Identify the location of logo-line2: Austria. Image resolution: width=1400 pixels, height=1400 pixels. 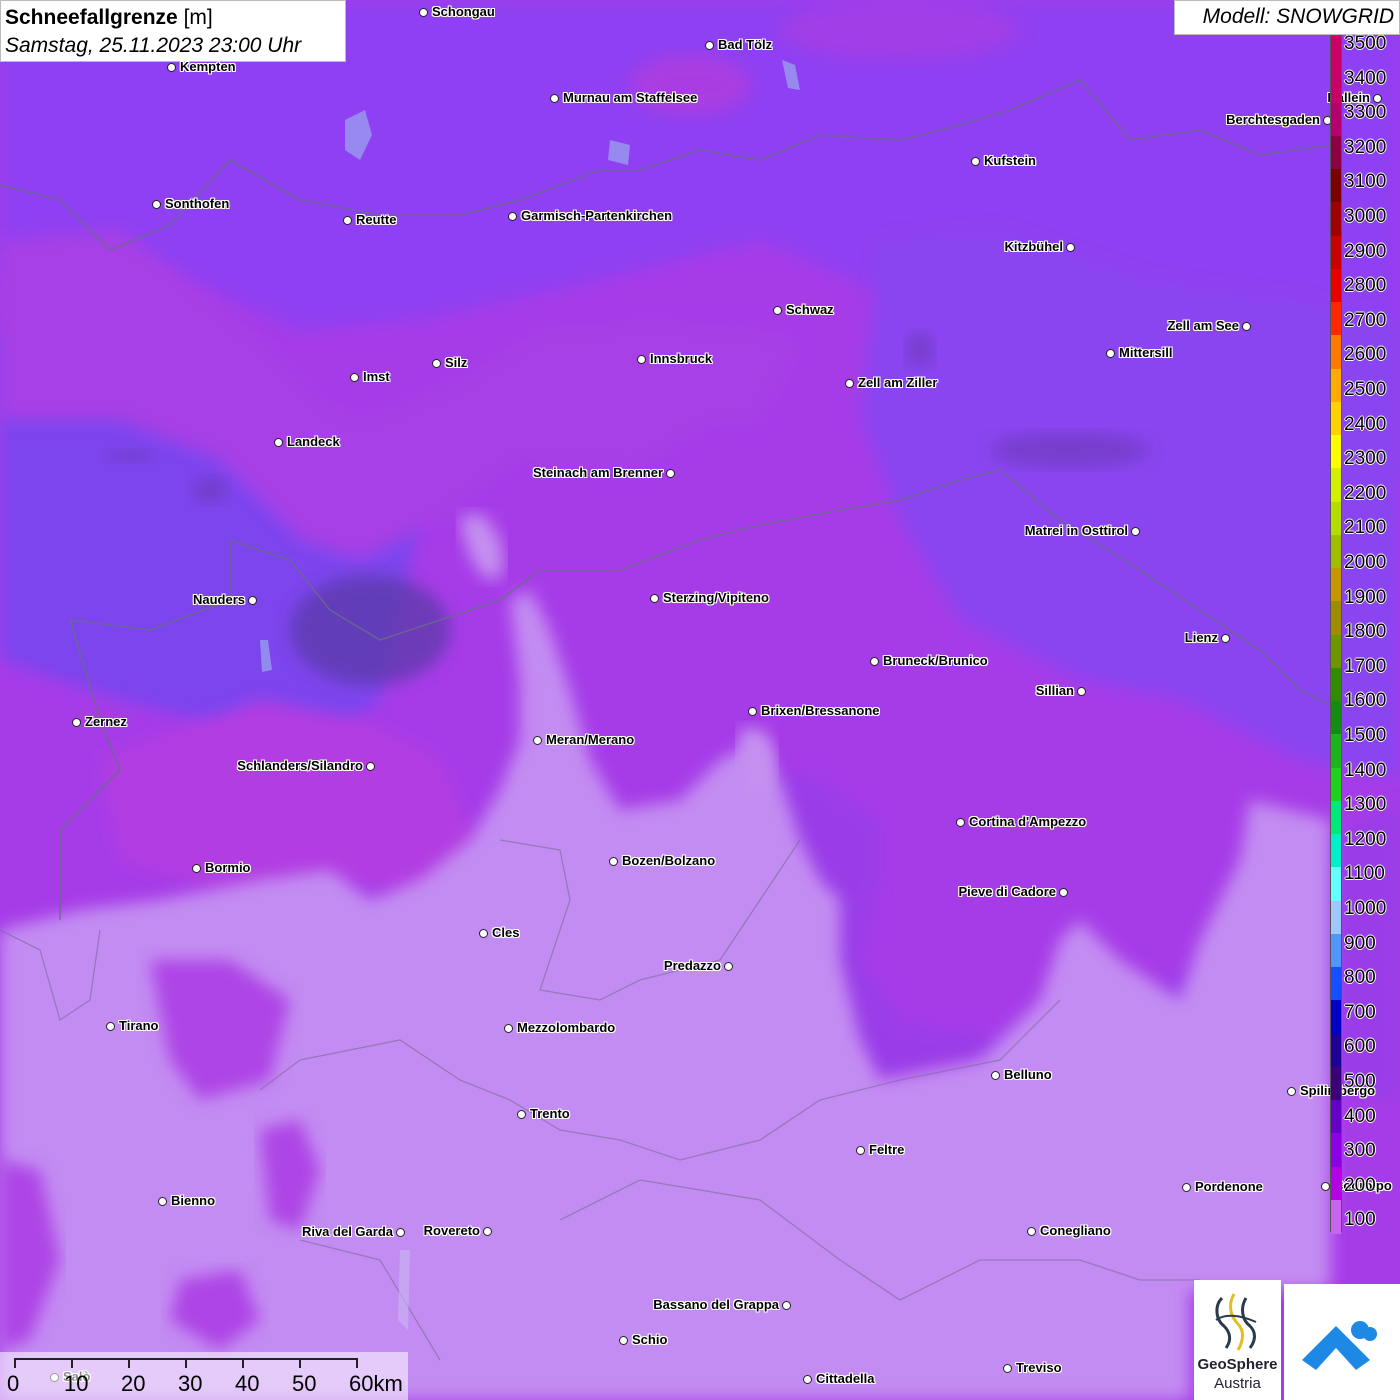
(1237, 1383).